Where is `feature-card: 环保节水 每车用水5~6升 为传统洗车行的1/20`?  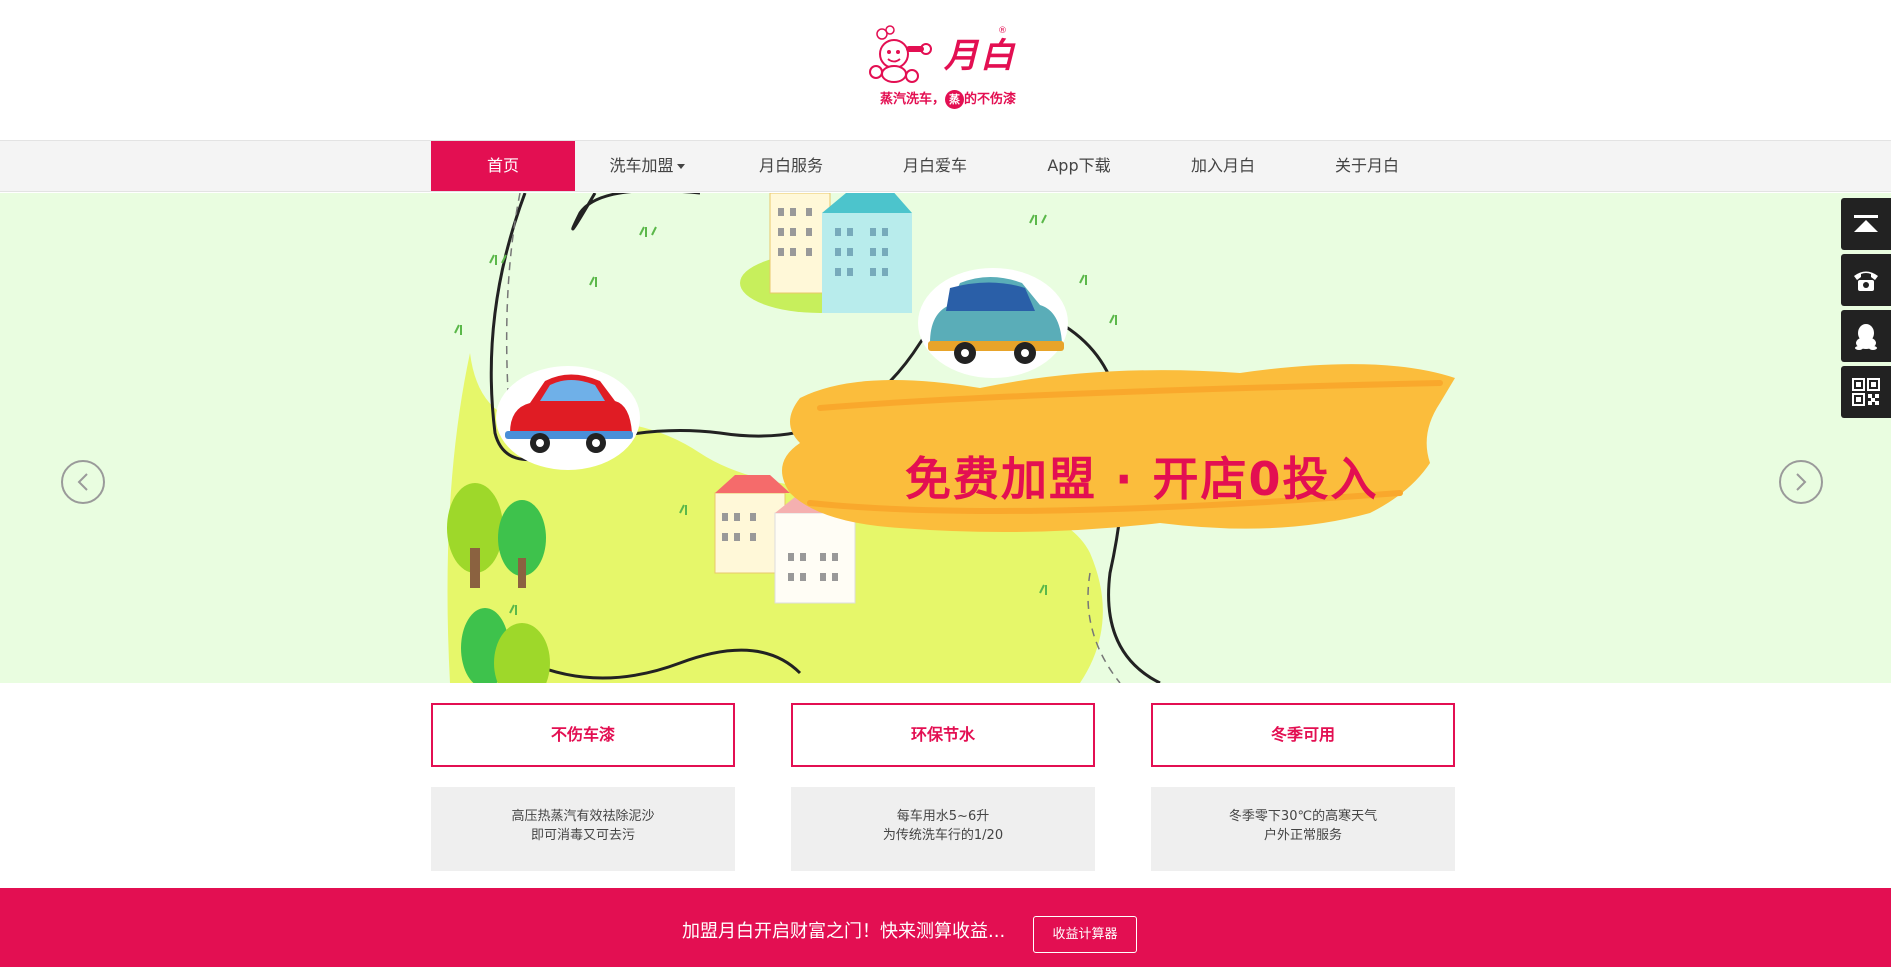 feature-card: 环保节水 每车用水5~6升 为传统洗车行的1/20 is located at coordinates (943, 787).